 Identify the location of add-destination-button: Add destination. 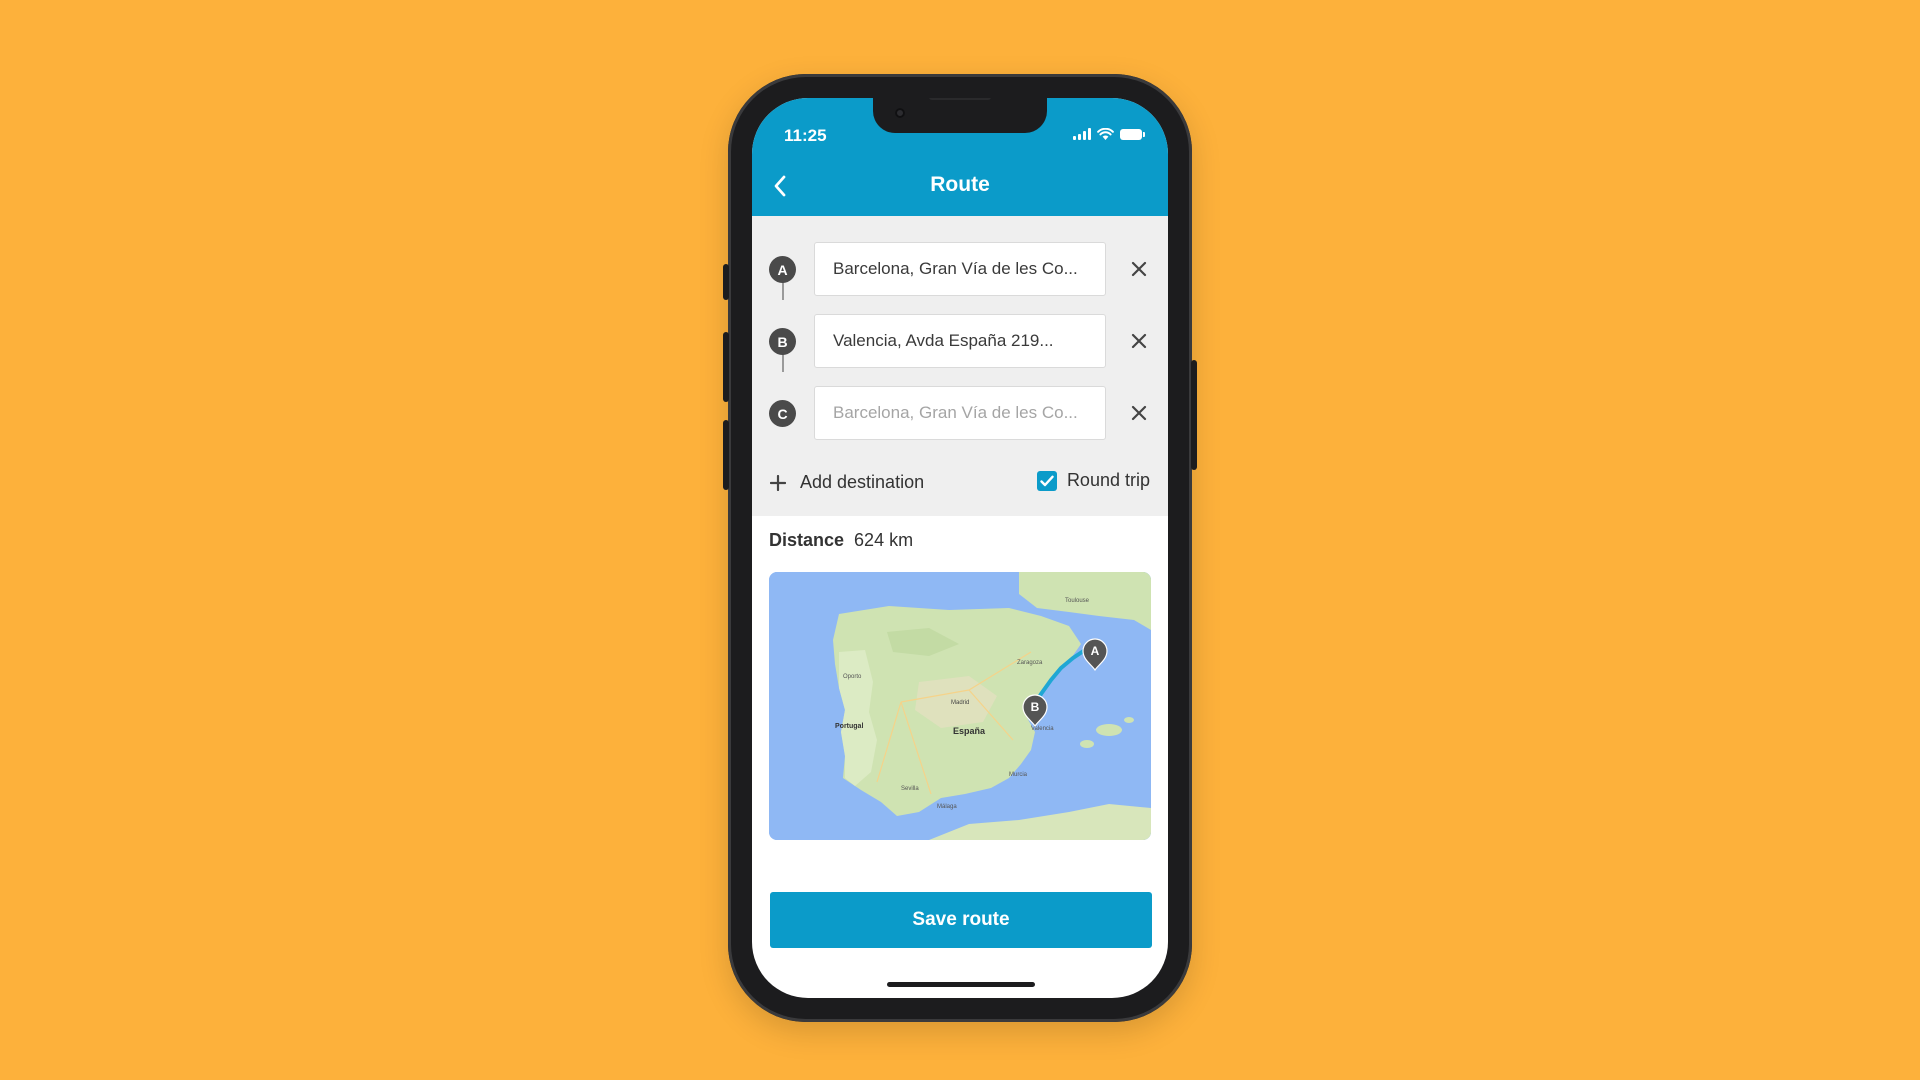
(847, 482).